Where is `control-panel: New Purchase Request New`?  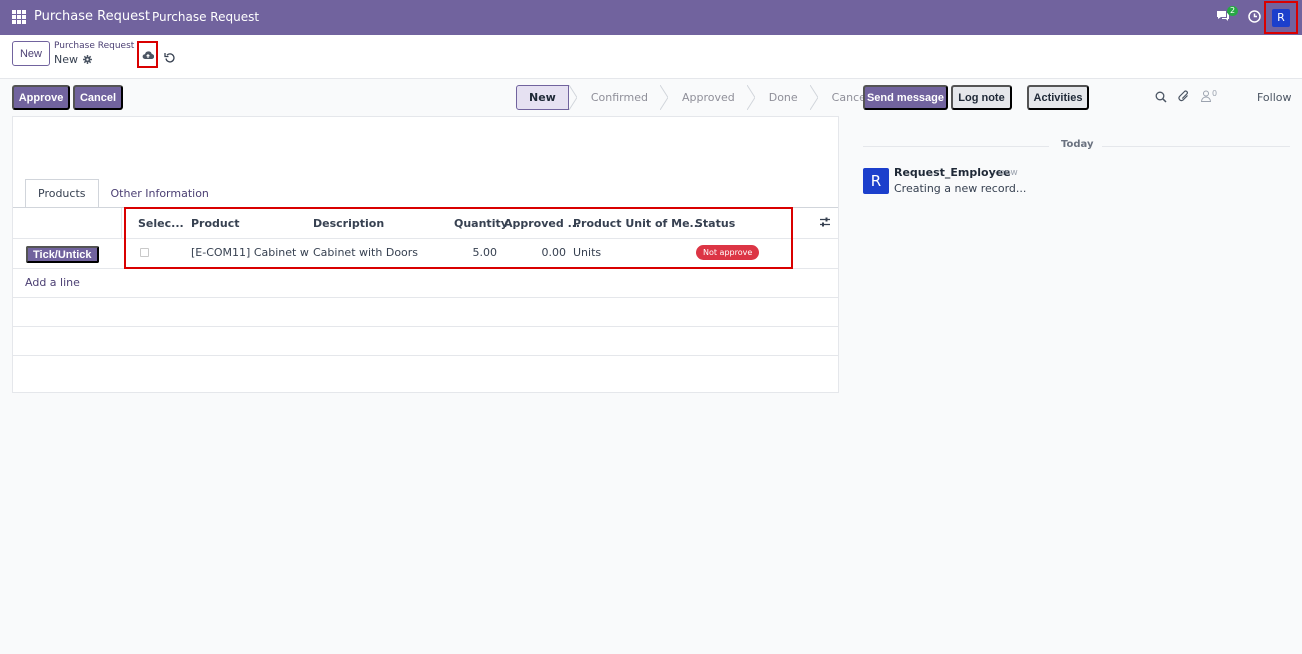
control-panel: New Purchase Request New is located at coordinates (651, 57).